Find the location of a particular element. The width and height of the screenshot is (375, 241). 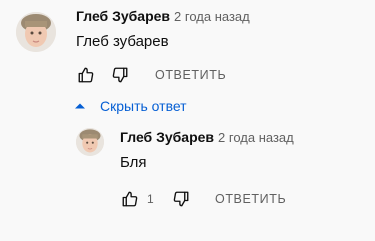

comment-text: Глеб зубарев is located at coordinates (122, 41).